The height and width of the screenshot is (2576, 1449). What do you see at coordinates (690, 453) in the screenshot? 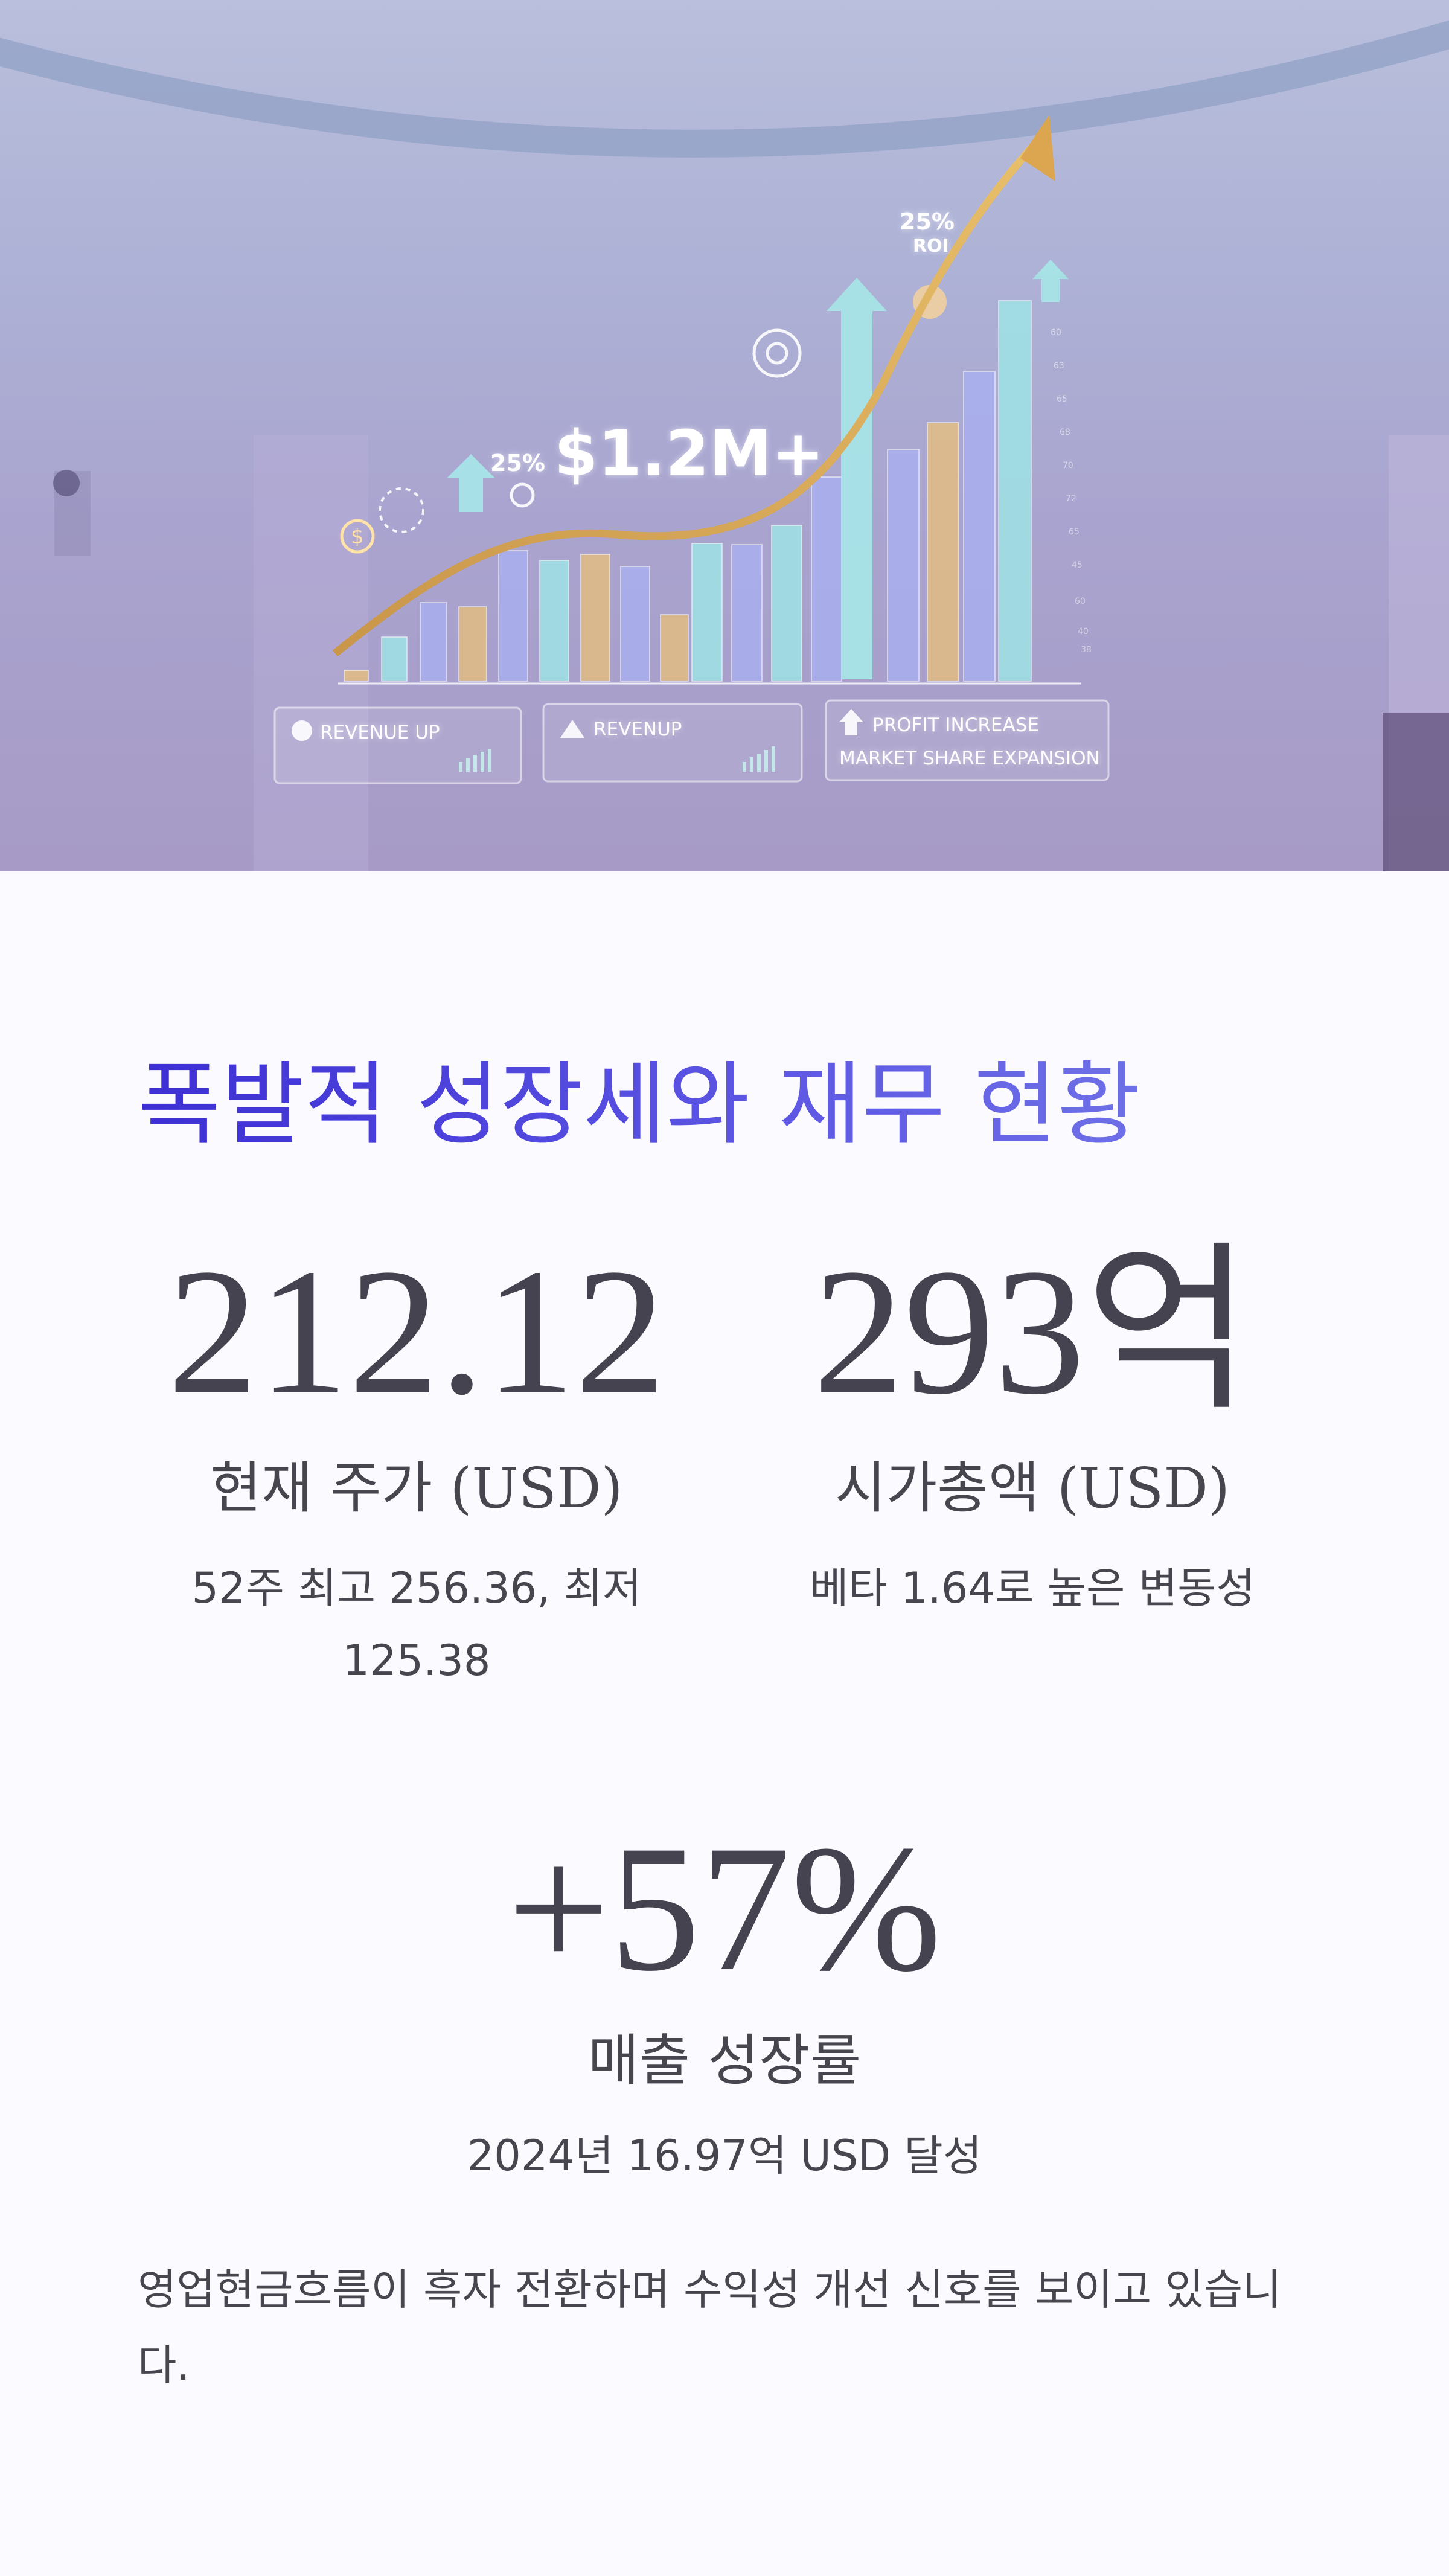
I see `hero-headline: $1.2M+` at bounding box center [690, 453].